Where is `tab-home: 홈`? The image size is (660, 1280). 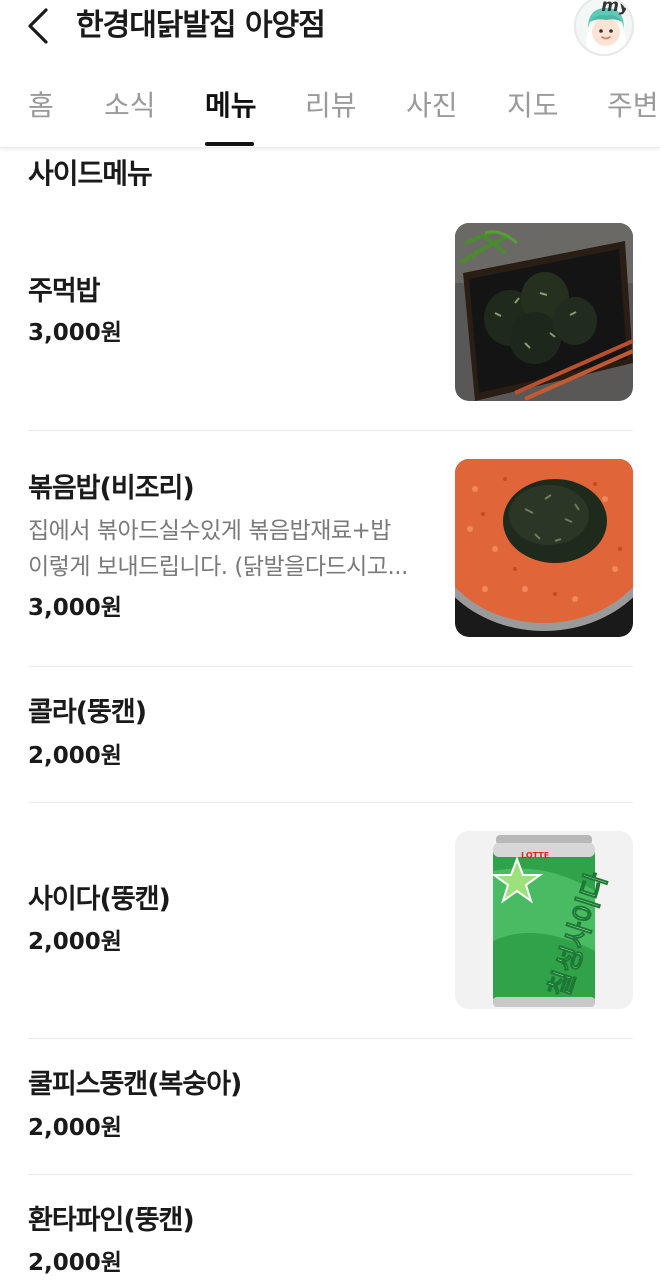
tab-home: 홈 is located at coordinates (41, 106).